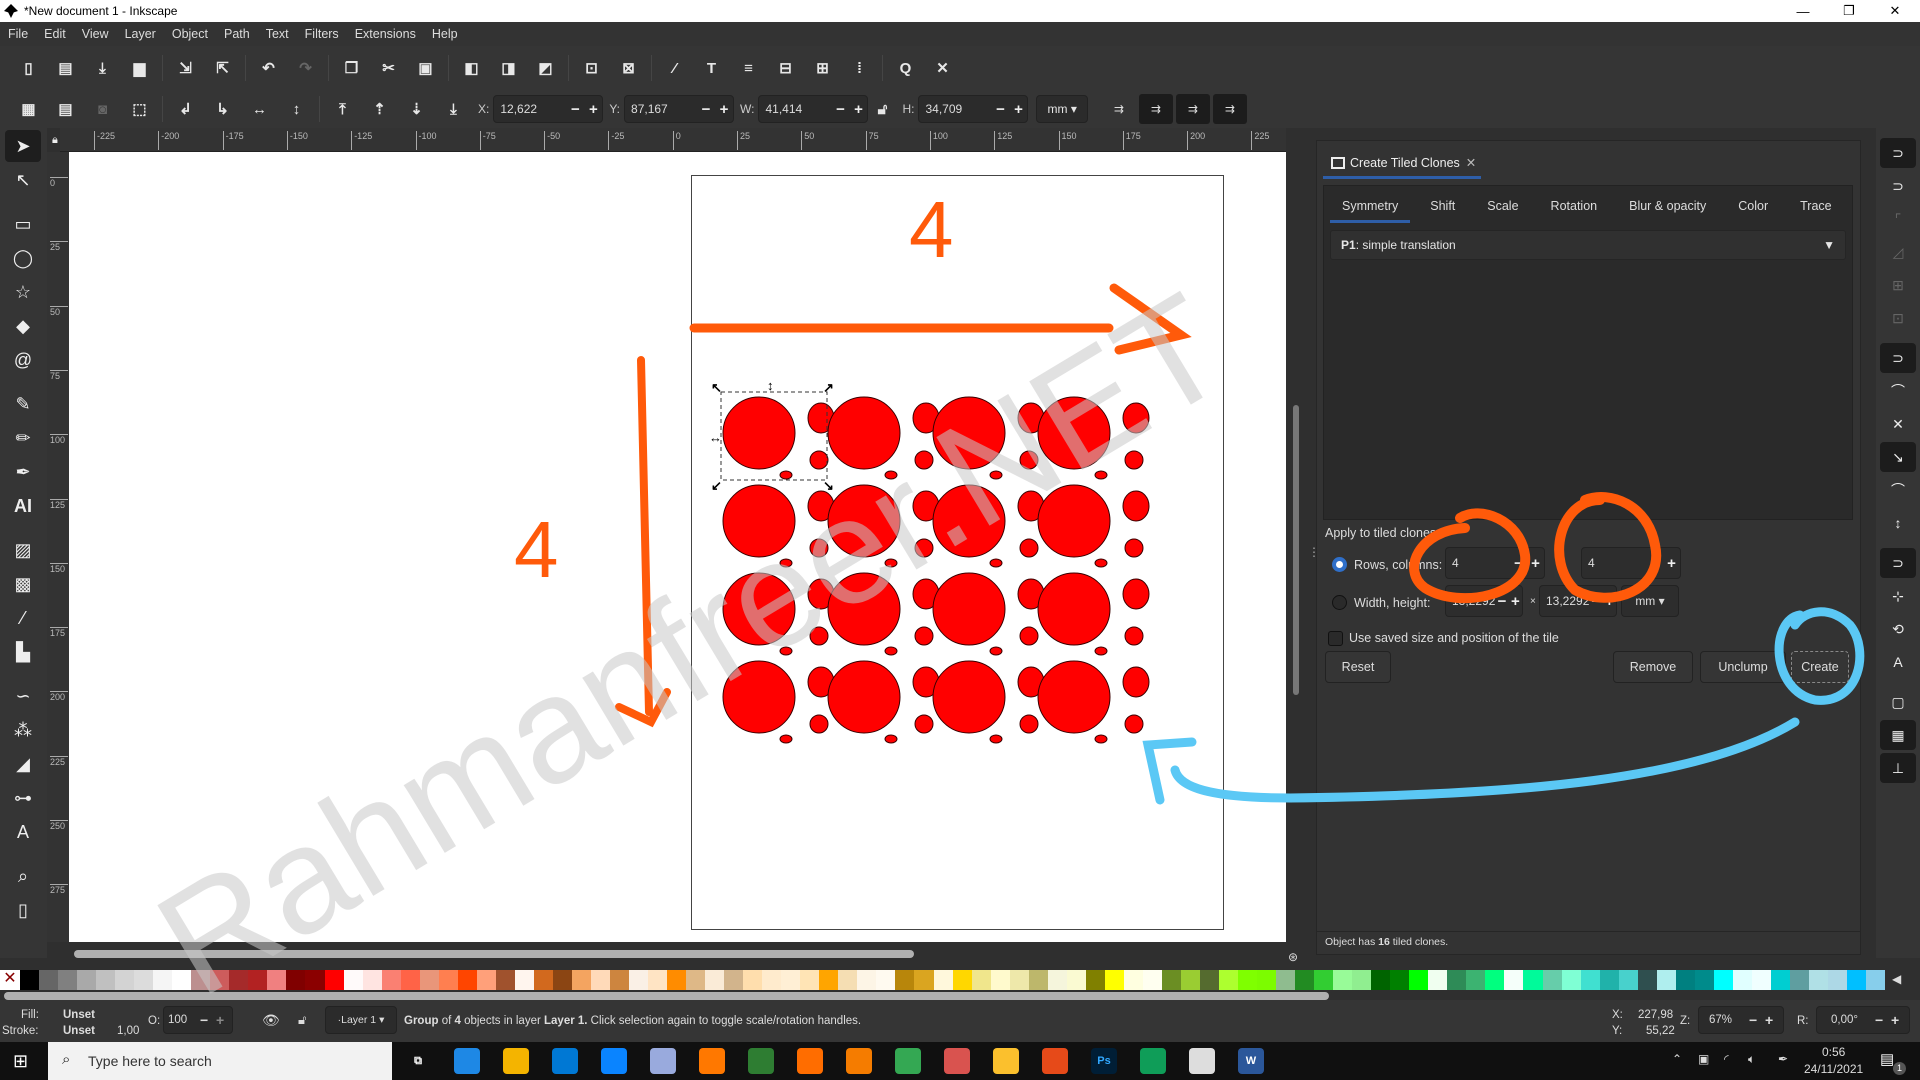 The image size is (1920, 1080). I want to click on align-distribute-icon: ⁞, so click(859, 68).